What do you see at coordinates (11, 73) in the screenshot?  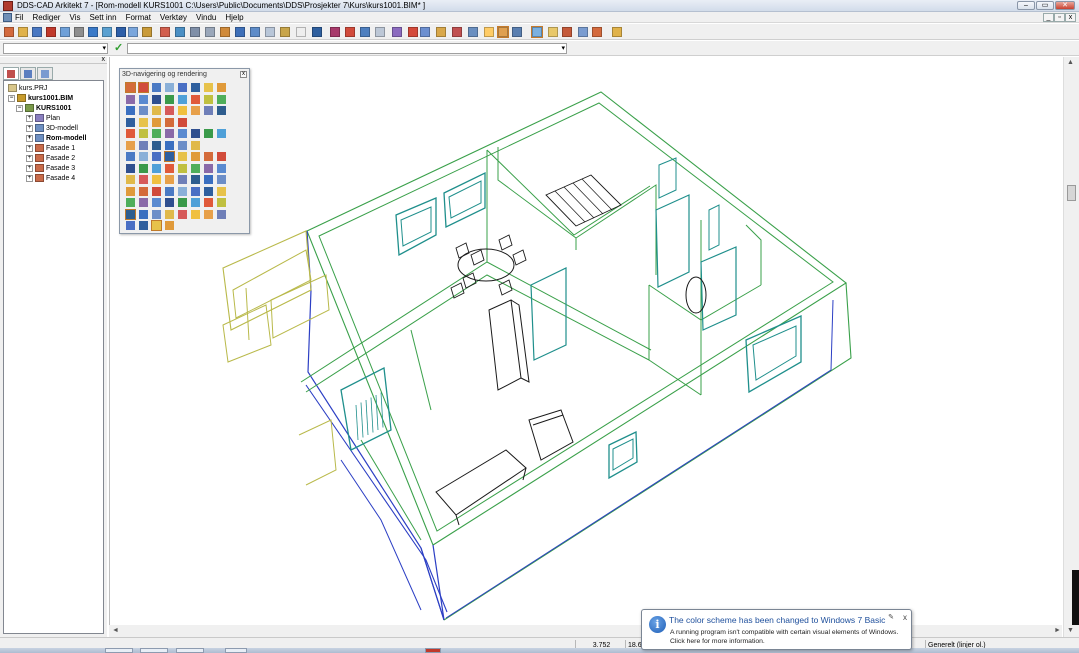 I see `tab-project` at bounding box center [11, 73].